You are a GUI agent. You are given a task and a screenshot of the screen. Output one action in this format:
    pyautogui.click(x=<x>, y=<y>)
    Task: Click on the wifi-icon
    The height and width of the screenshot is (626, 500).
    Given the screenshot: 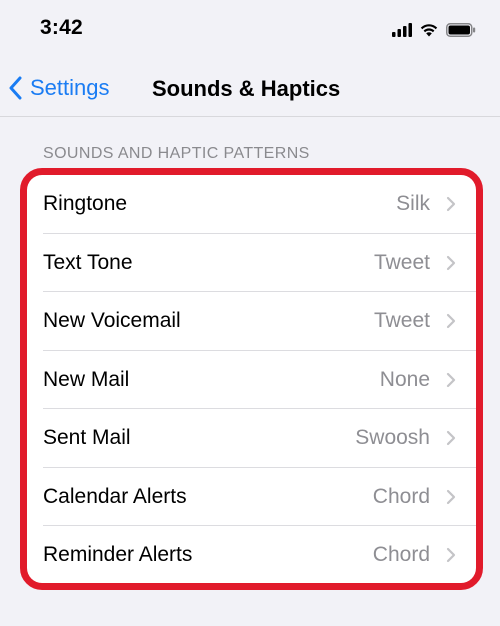 What is the action you would take?
    pyautogui.click(x=429, y=30)
    